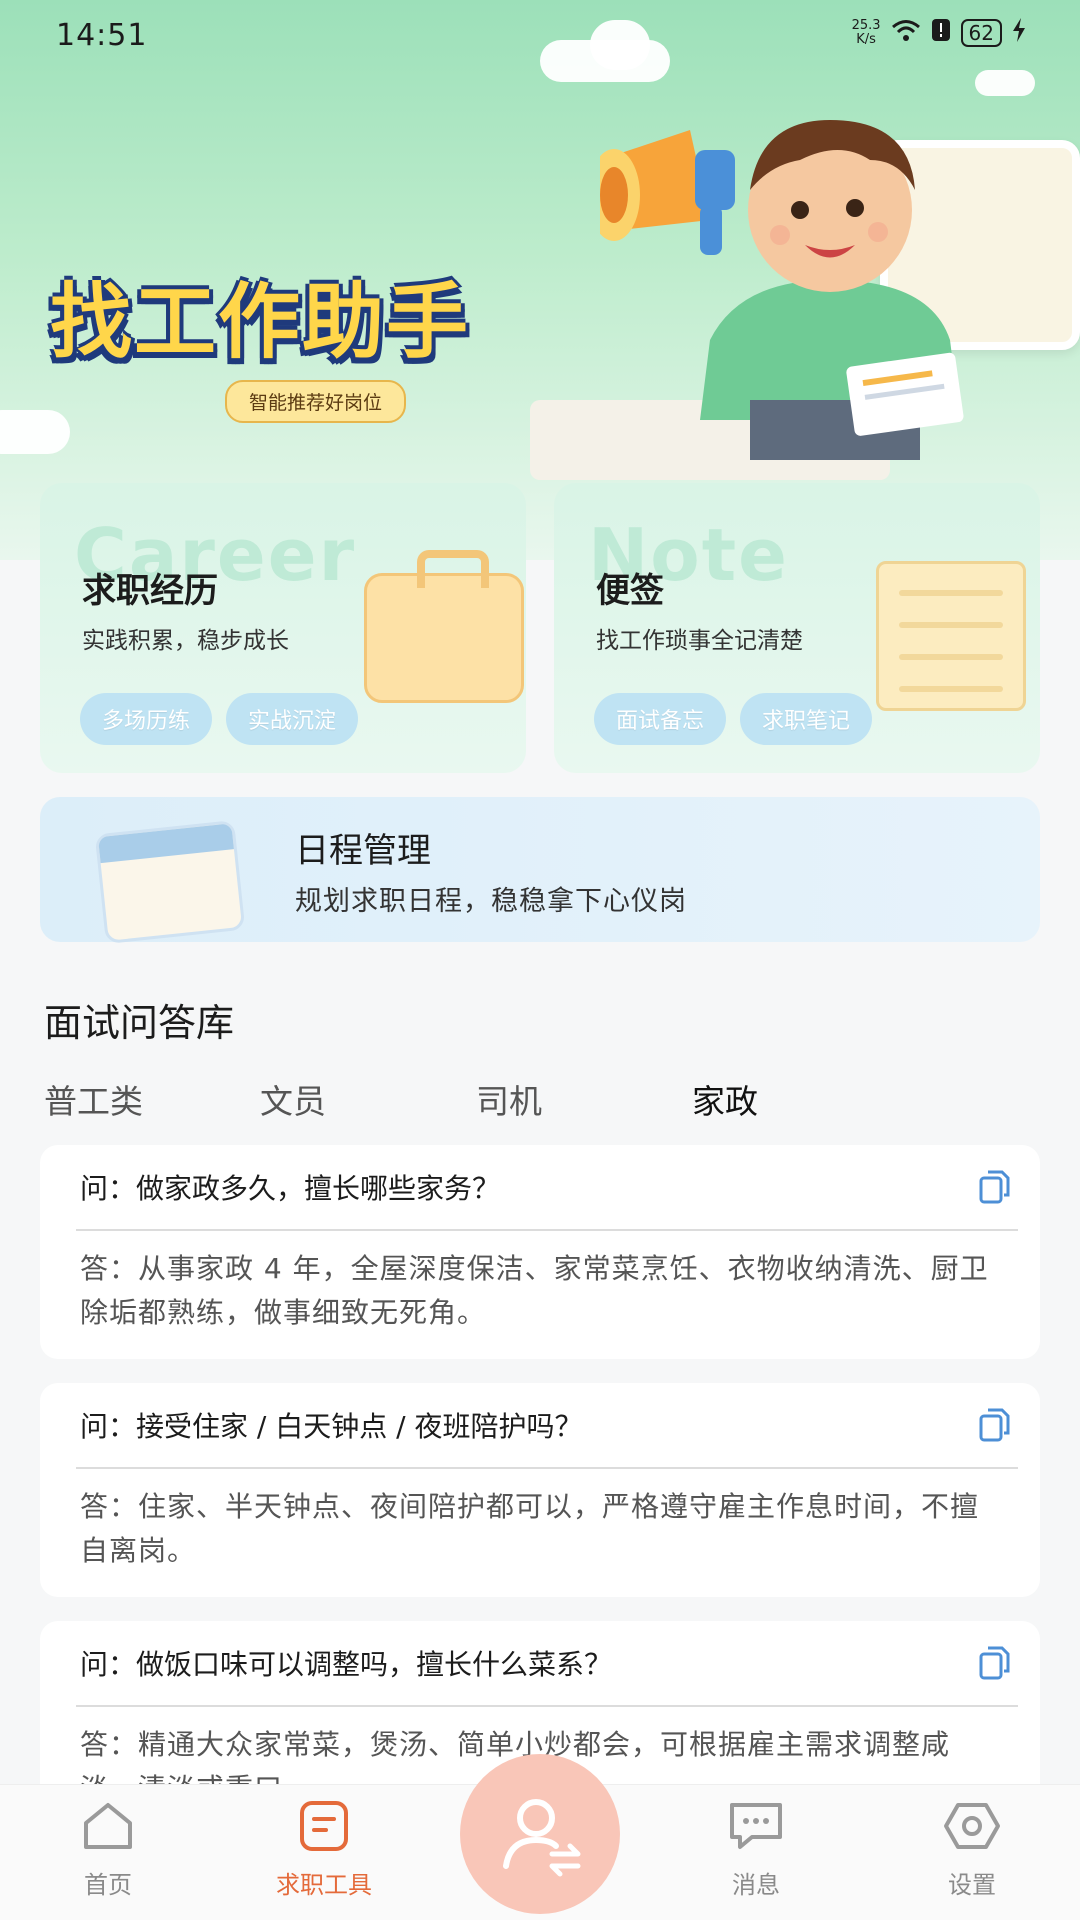 This screenshot has height=1920, width=1080. What do you see at coordinates (972, 1885) in the screenshot?
I see `nav-settings-label: 设置` at bounding box center [972, 1885].